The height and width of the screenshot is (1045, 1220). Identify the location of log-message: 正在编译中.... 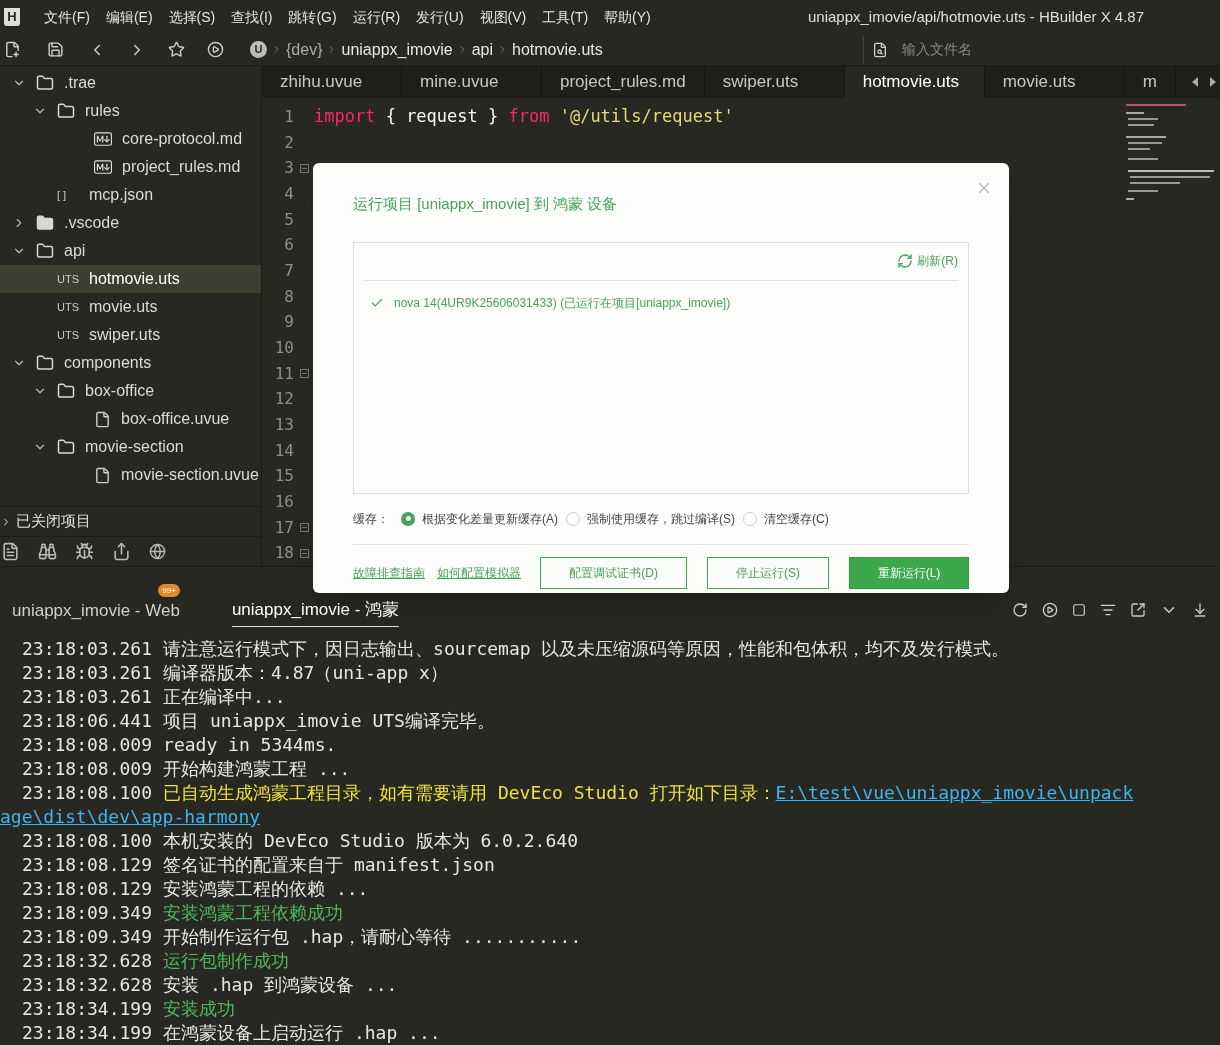
(224, 697).